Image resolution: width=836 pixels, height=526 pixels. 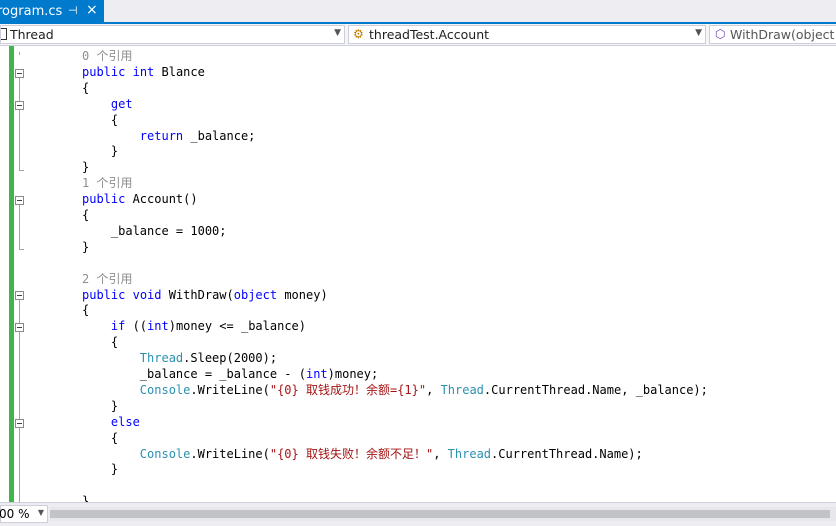 I want to click on member-dropdown: ⬡ WithDraw(object m, so click(x=772, y=34).